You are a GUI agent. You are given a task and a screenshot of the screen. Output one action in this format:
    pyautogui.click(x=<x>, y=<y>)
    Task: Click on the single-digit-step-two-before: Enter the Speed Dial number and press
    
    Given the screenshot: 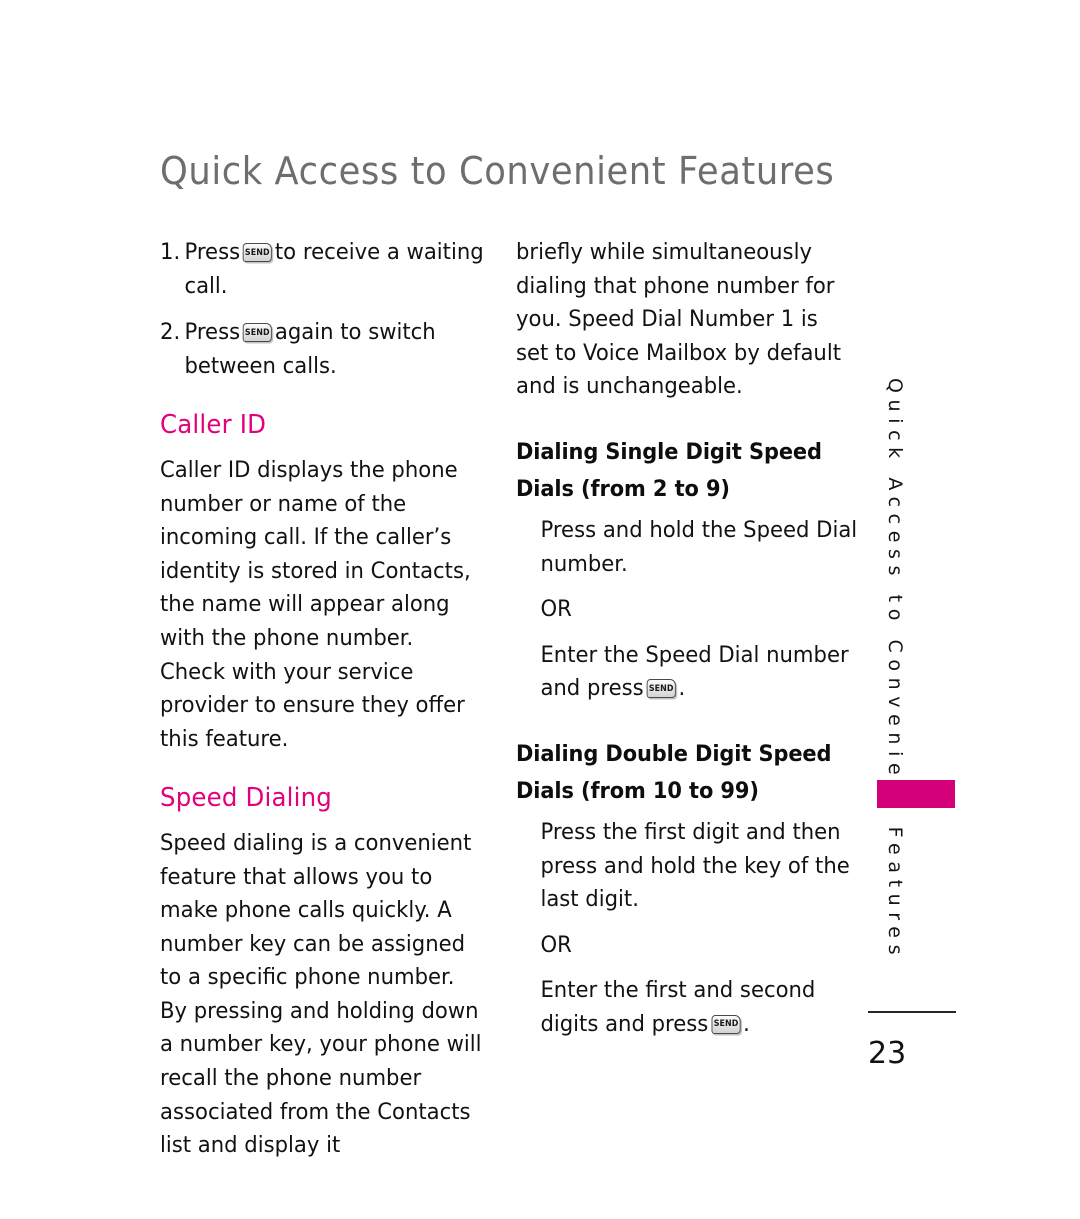 What is the action you would take?
    pyautogui.click(x=694, y=671)
    